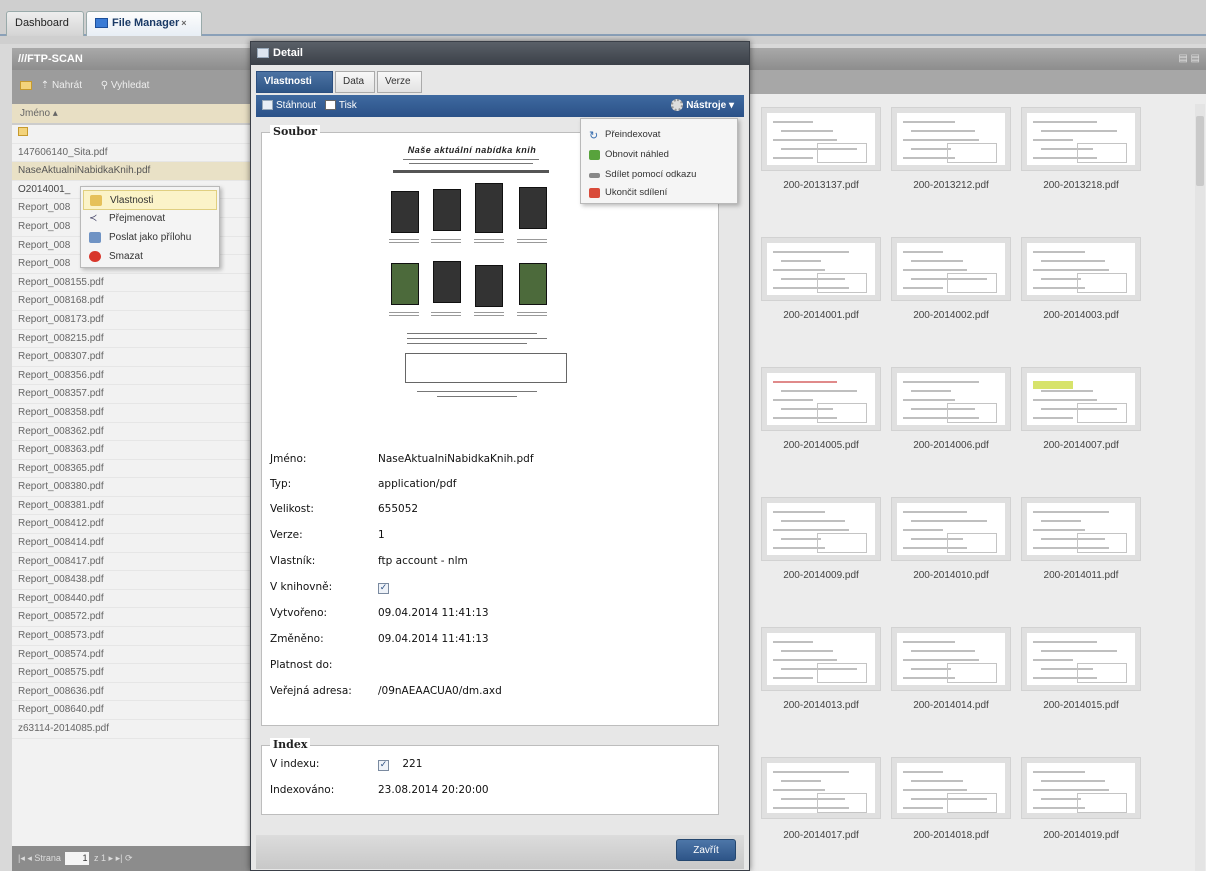 This screenshot has width=1206, height=871. Describe the element at coordinates (131, 376) in the screenshot. I see `list-item: Report_008356.pdf` at that location.